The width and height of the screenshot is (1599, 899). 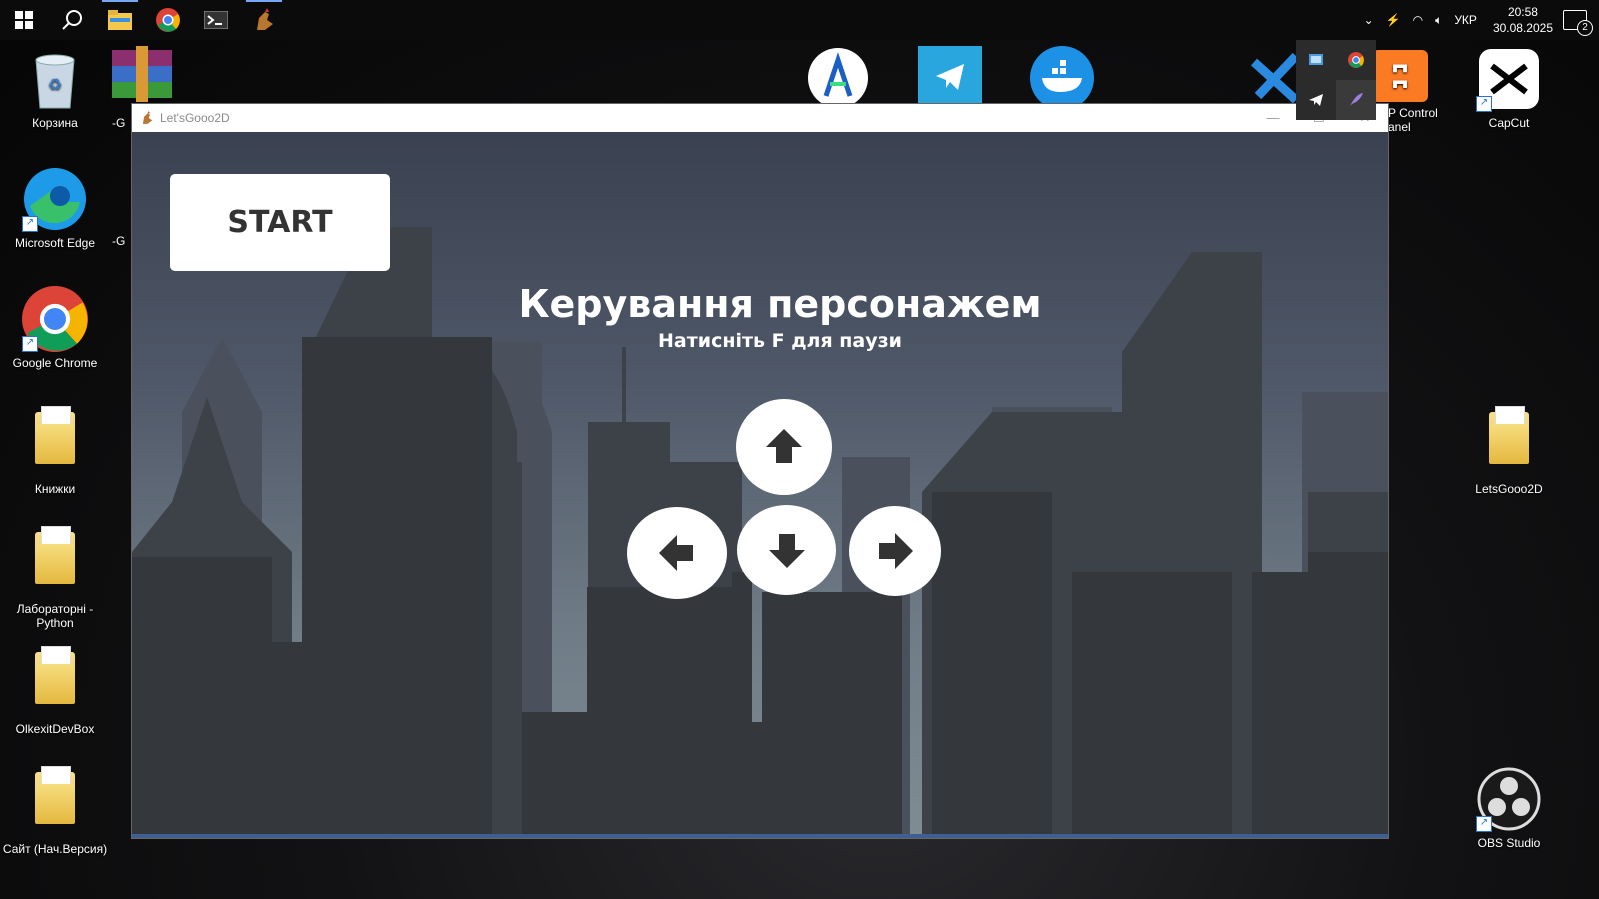 I want to click on desktop-icon-letsgooo2d: LetsGooo2D, so click(x=1509, y=451).